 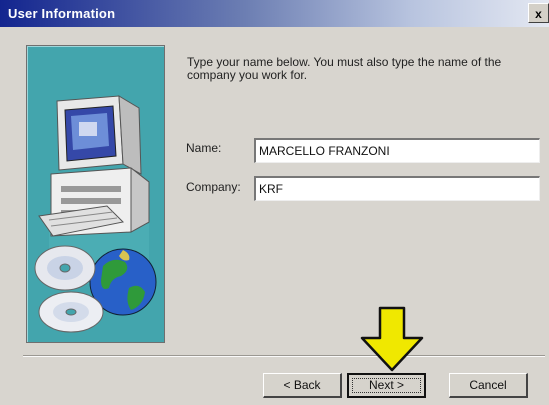 What do you see at coordinates (302, 385) in the screenshot?
I see `back-button: < Back` at bounding box center [302, 385].